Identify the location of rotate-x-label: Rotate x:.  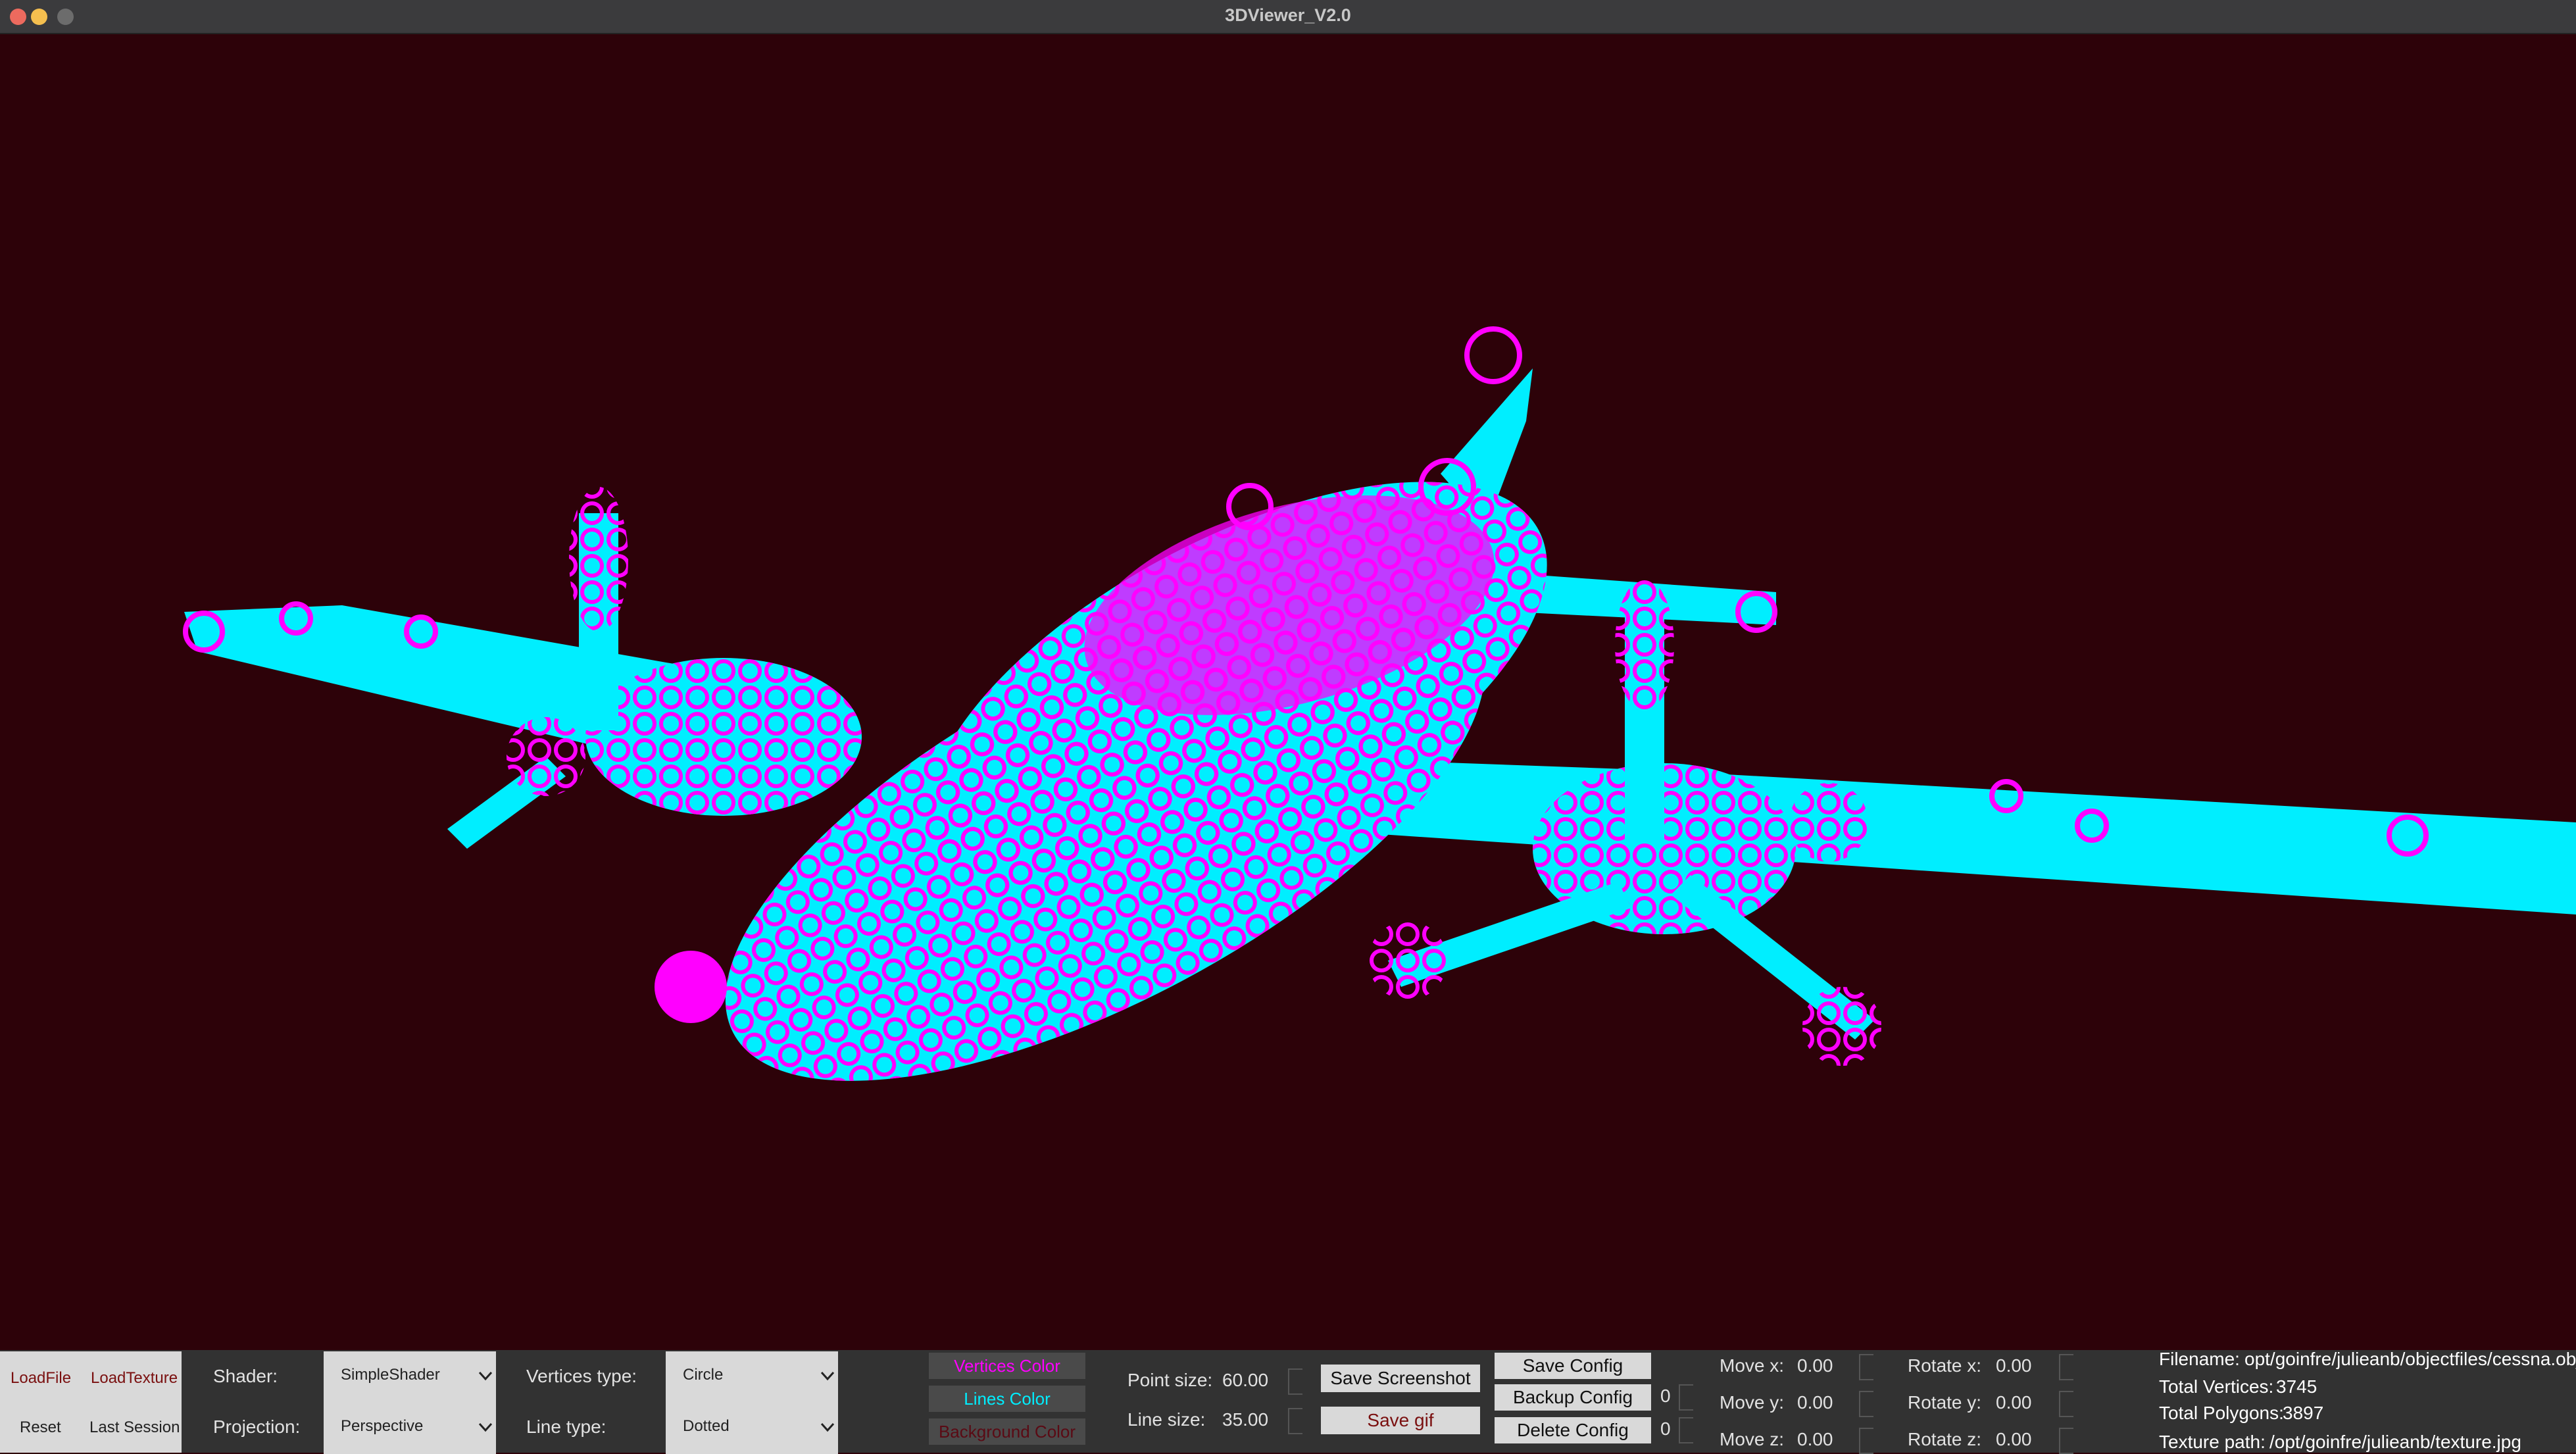
(1945, 1365).